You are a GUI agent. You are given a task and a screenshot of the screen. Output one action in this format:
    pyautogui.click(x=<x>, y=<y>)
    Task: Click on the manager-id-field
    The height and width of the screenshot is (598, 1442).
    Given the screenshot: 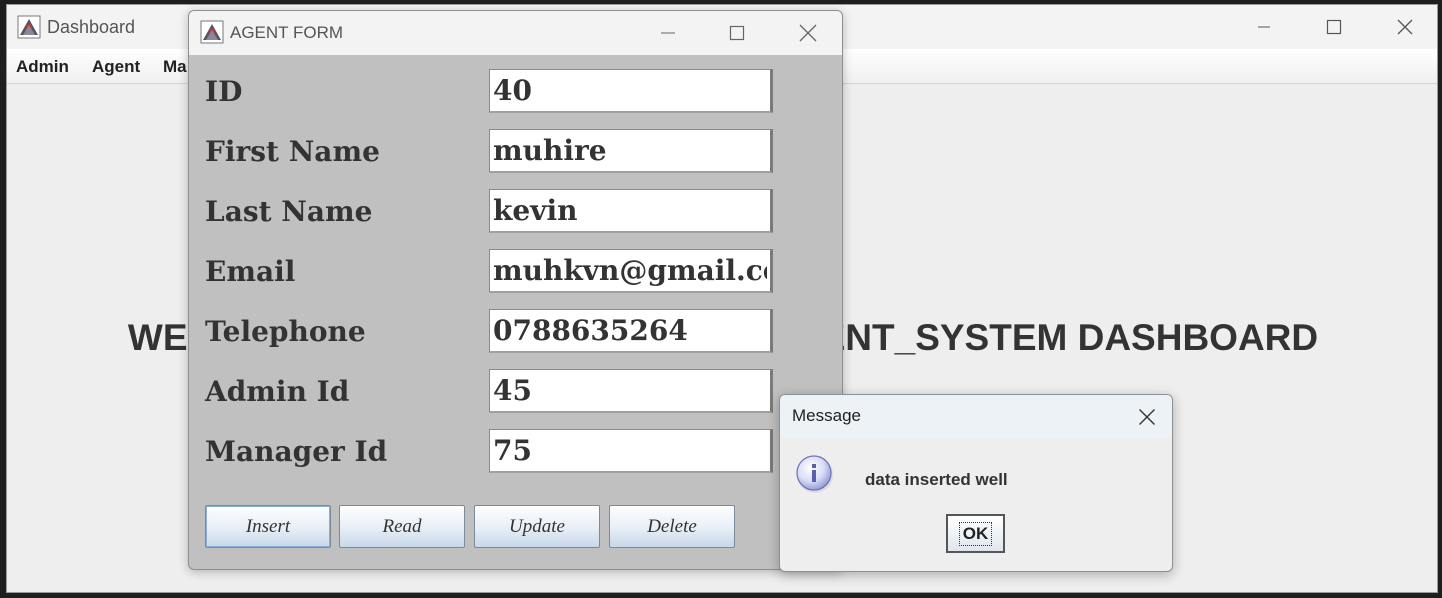 What is the action you would take?
    pyautogui.click(x=631, y=451)
    